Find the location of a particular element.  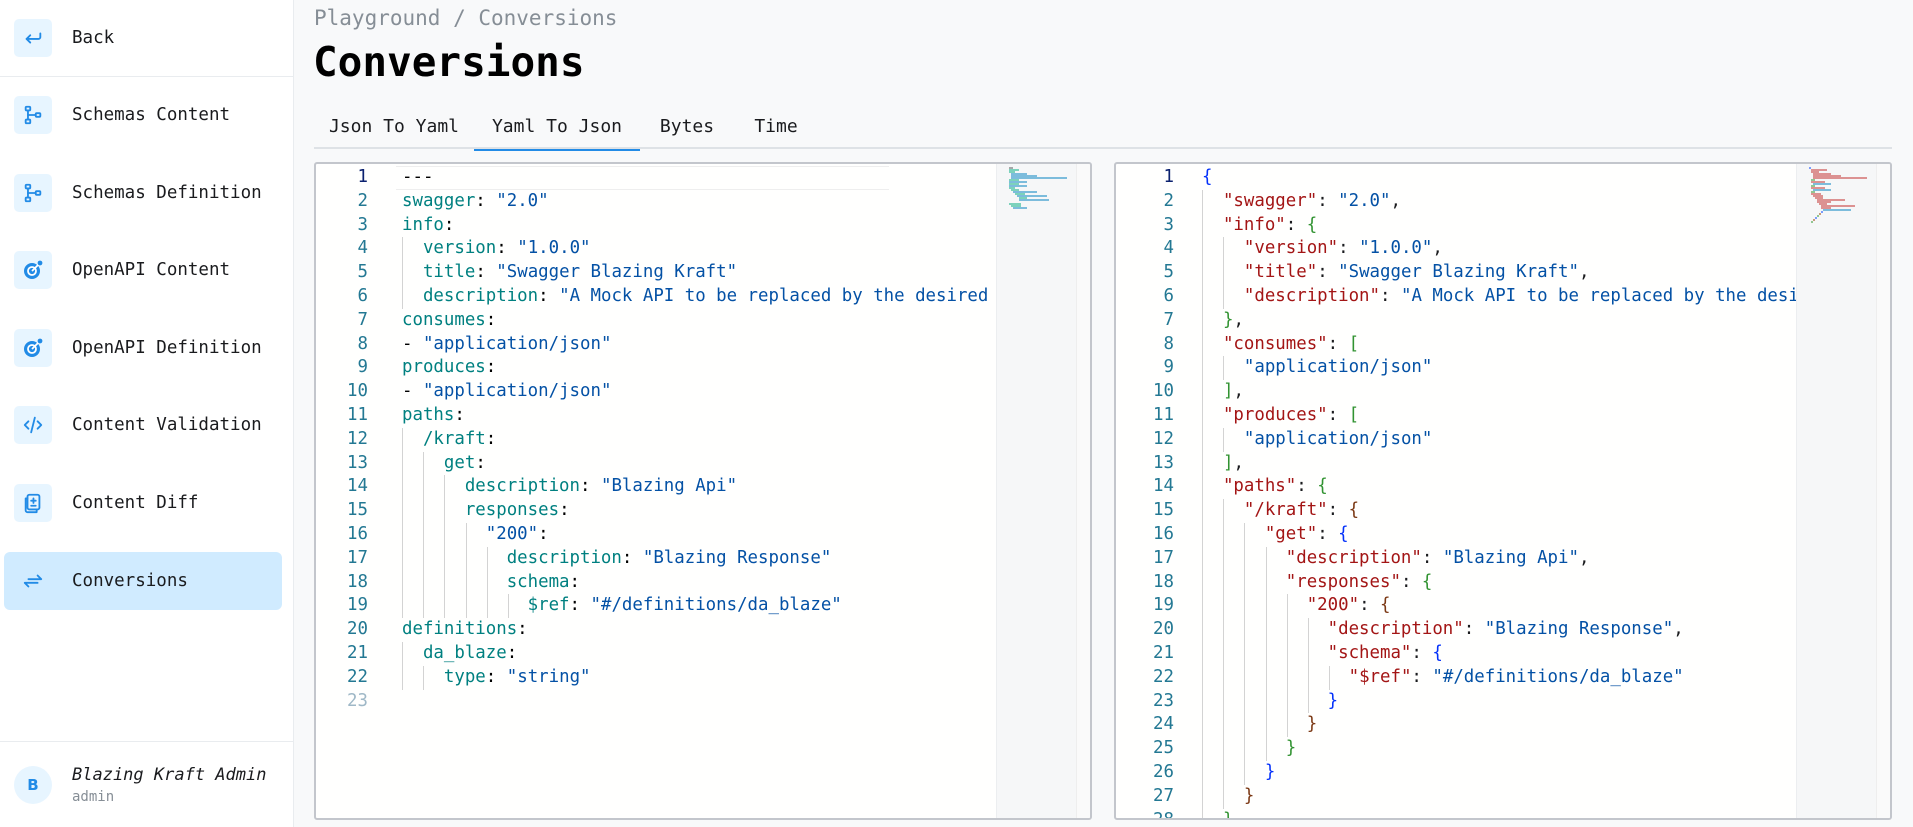

code-line: "$ref": "#/definitions/da_blaze" is located at coordinates (1516, 676).